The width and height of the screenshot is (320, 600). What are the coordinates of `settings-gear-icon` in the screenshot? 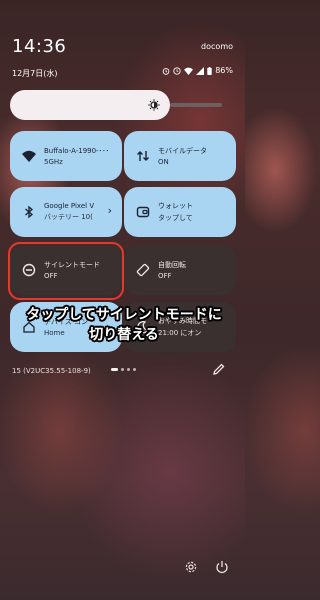 It's located at (191, 567).